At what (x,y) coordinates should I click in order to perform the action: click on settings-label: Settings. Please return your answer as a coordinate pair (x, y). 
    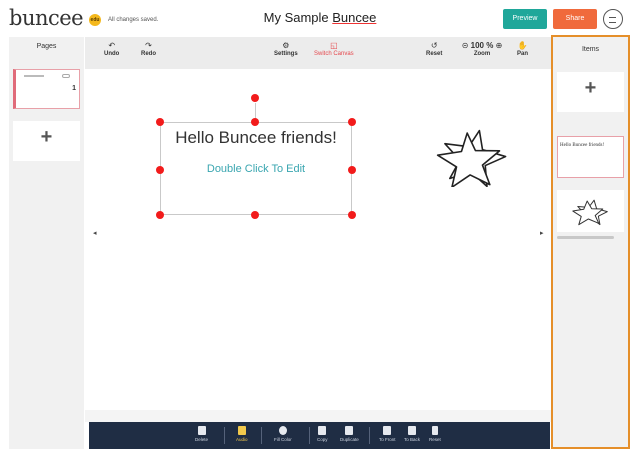
    Looking at the image, I should click on (286, 54).